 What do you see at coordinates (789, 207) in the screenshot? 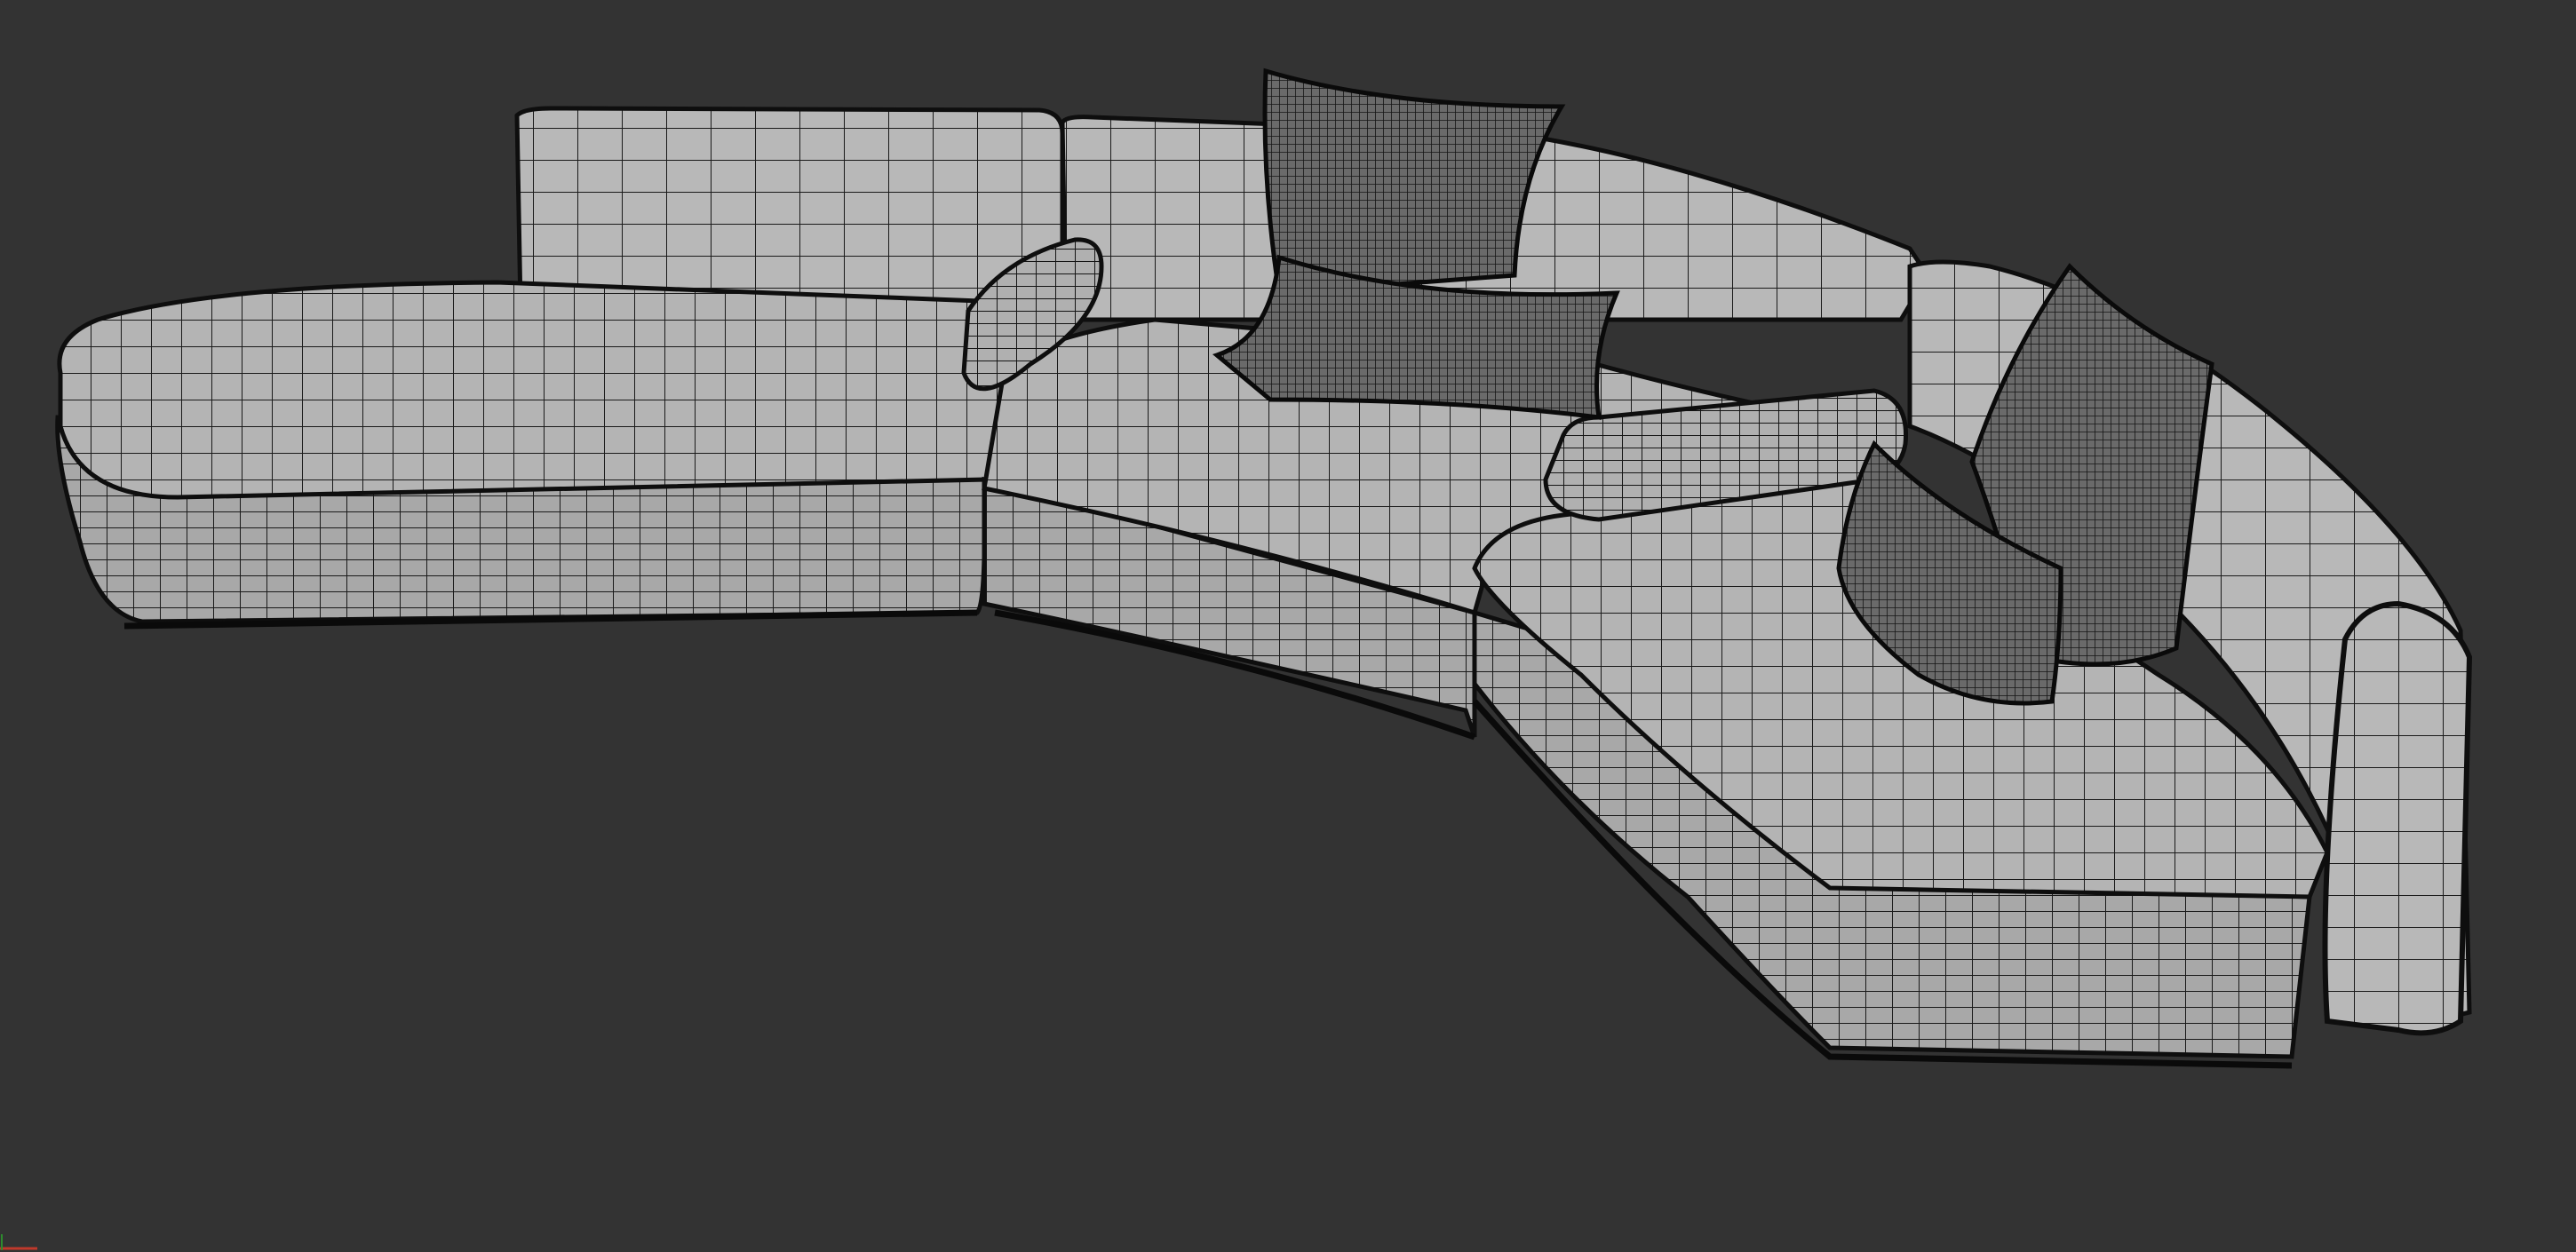
I see `left-backrest` at bounding box center [789, 207].